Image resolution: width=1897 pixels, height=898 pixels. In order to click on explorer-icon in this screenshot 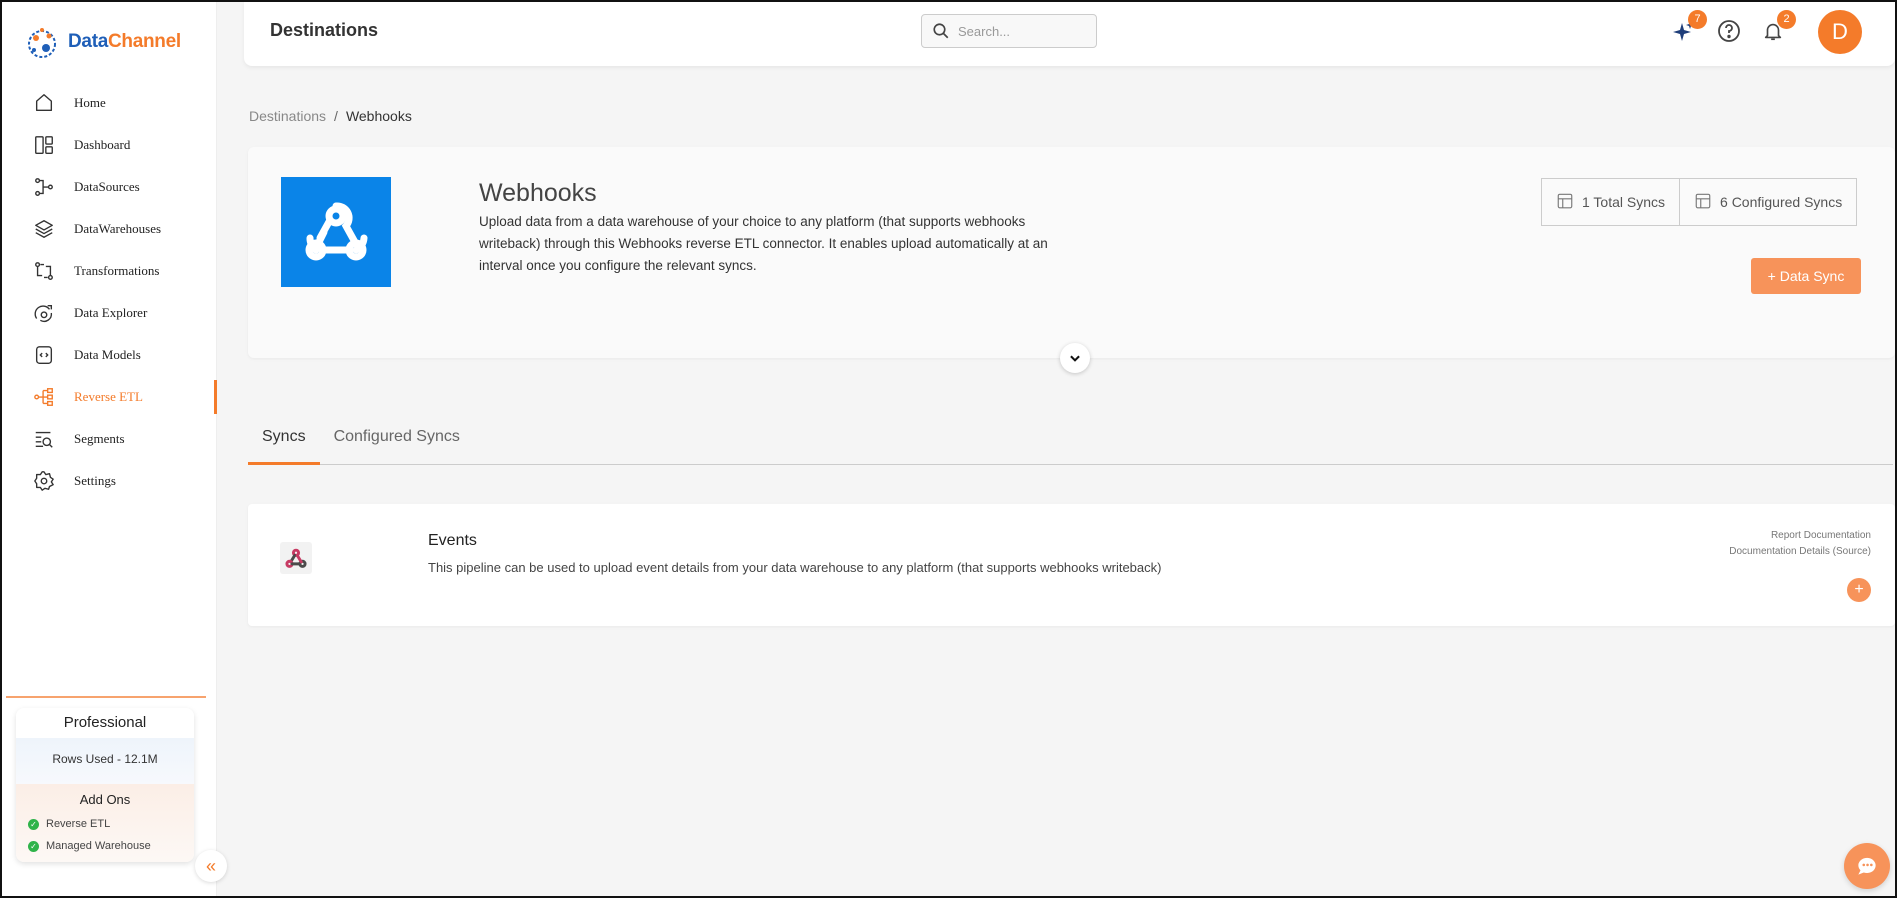, I will do `click(44, 313)`.